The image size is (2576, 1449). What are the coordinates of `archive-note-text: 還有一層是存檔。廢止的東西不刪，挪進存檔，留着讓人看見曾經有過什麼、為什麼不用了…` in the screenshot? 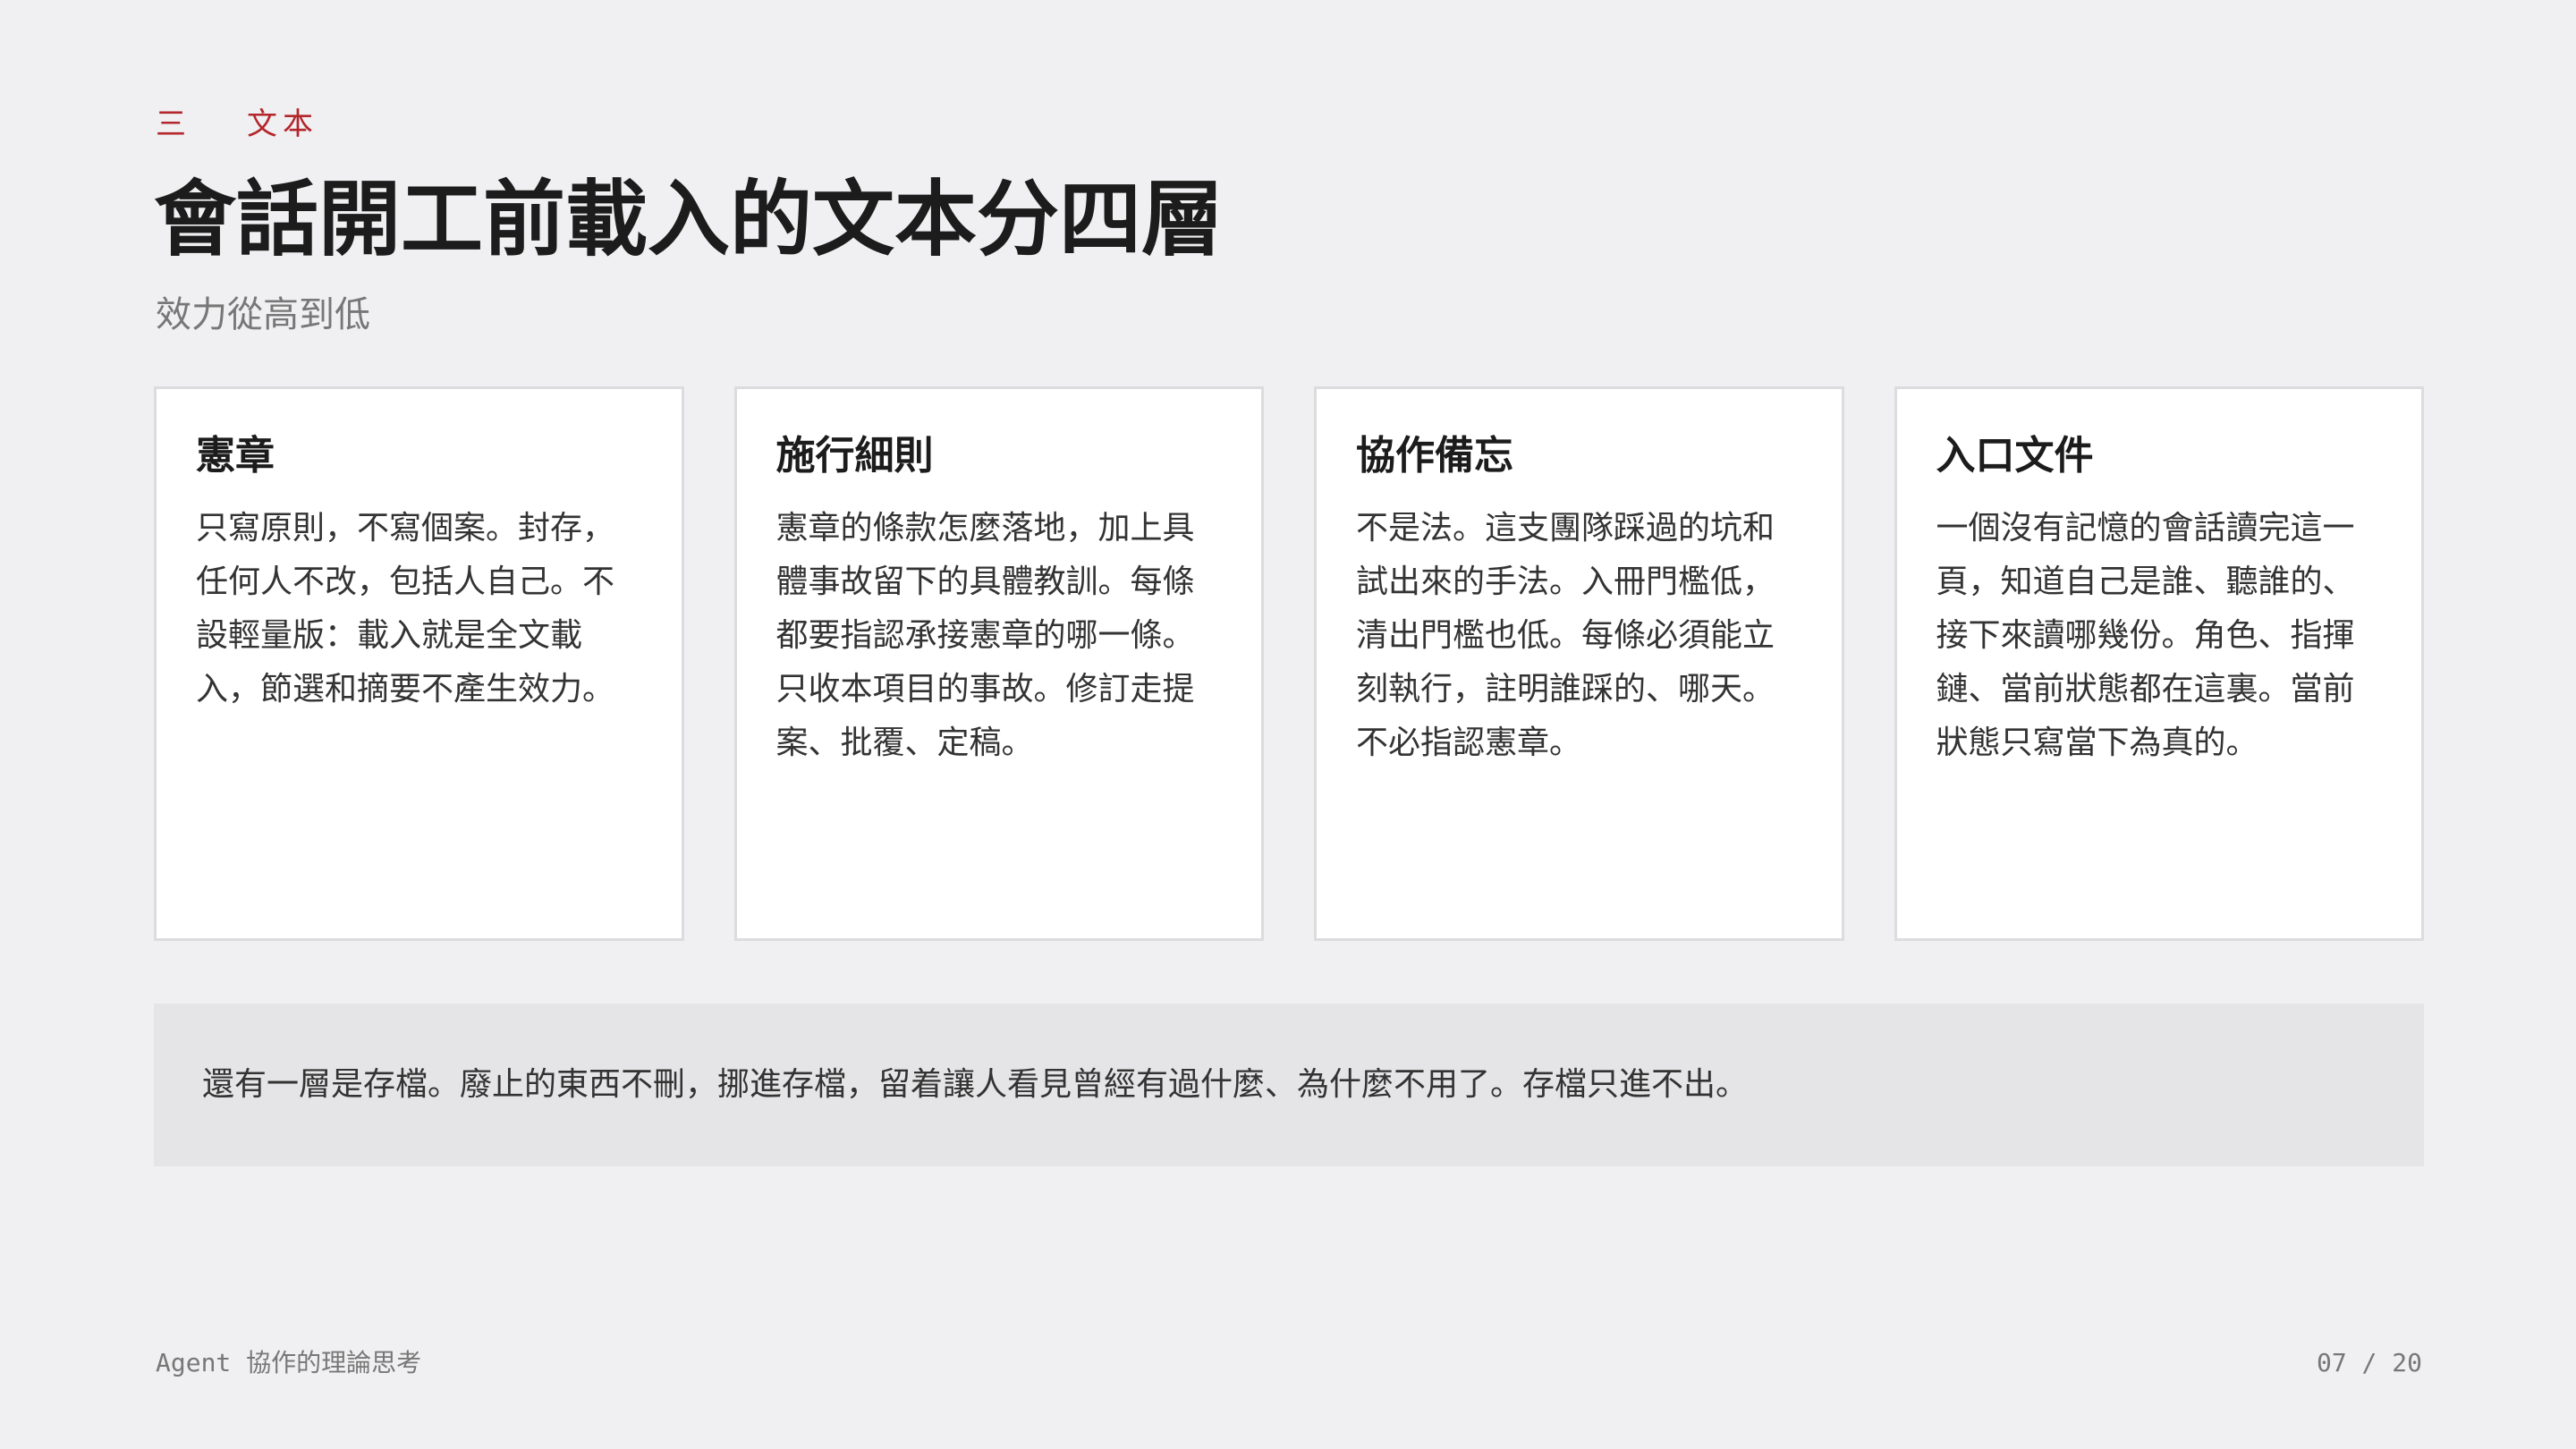 It's located at (975, 1084).